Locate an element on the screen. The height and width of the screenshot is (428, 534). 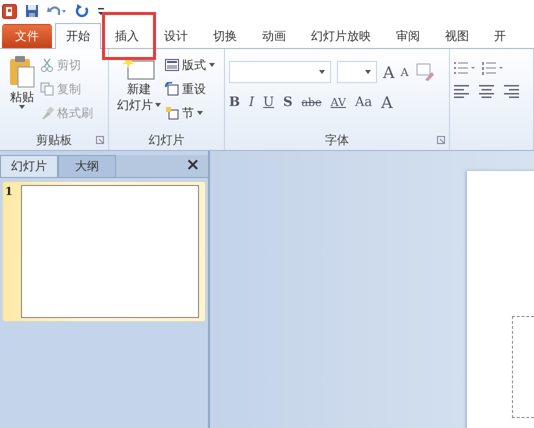
ribbon-tab: 审阅 is located at coordinates (408, 36).